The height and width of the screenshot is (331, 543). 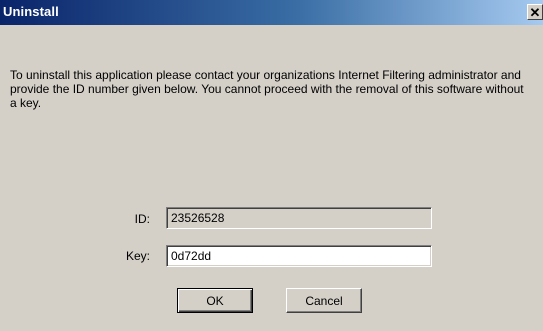 What do you see at coordinates (299, 256) in the screenshot?
I see `key-field` at bounding box center [299, 256].